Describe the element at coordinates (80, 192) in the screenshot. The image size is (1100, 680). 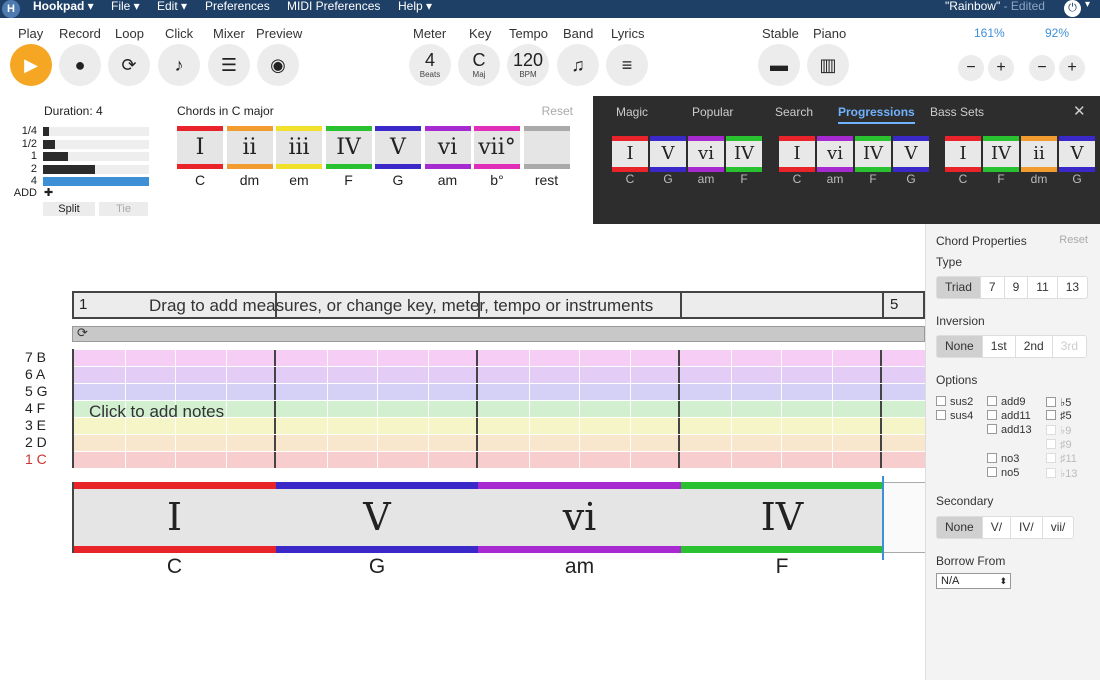
I see `duration-add-row: ADD ✚` at that location.